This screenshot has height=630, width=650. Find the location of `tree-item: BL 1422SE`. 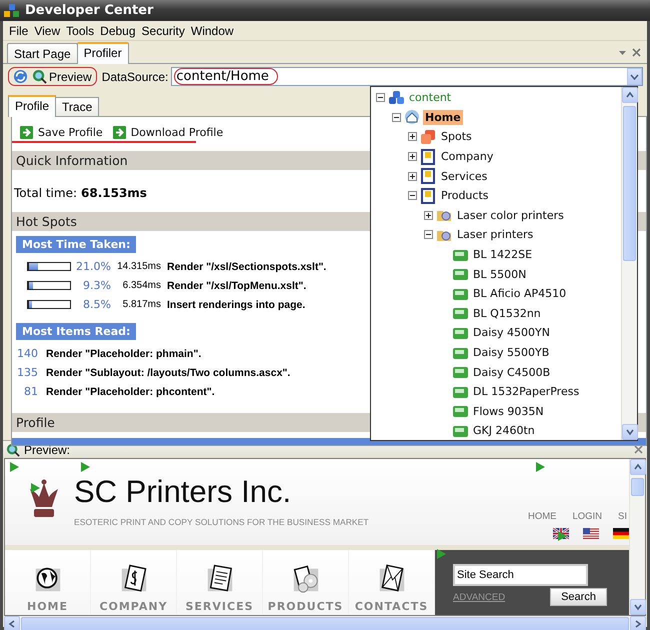

tree-item: BL 1422SE is located at coordinates (502, 254).